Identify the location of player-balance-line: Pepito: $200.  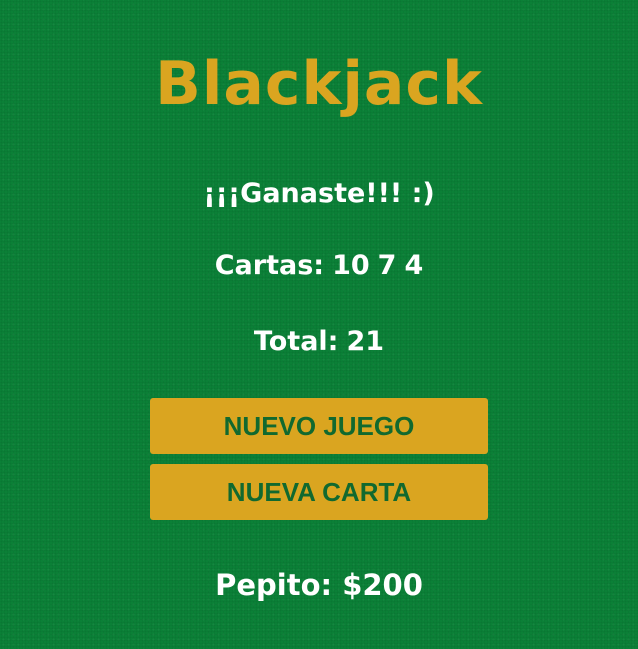
(319, 585).